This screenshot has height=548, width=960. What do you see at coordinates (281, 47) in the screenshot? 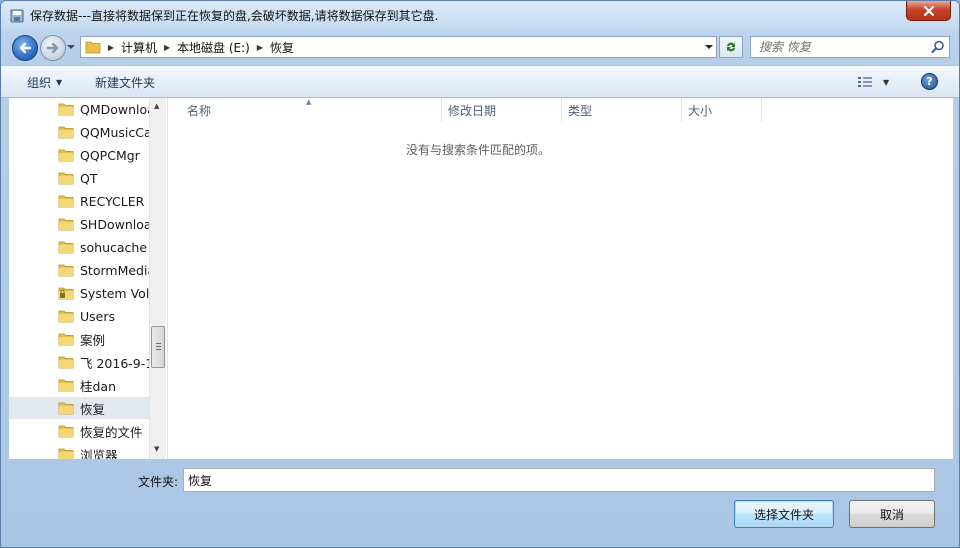
I see `breadcrumb-label: 恢复` at bounding box center [281, 47].